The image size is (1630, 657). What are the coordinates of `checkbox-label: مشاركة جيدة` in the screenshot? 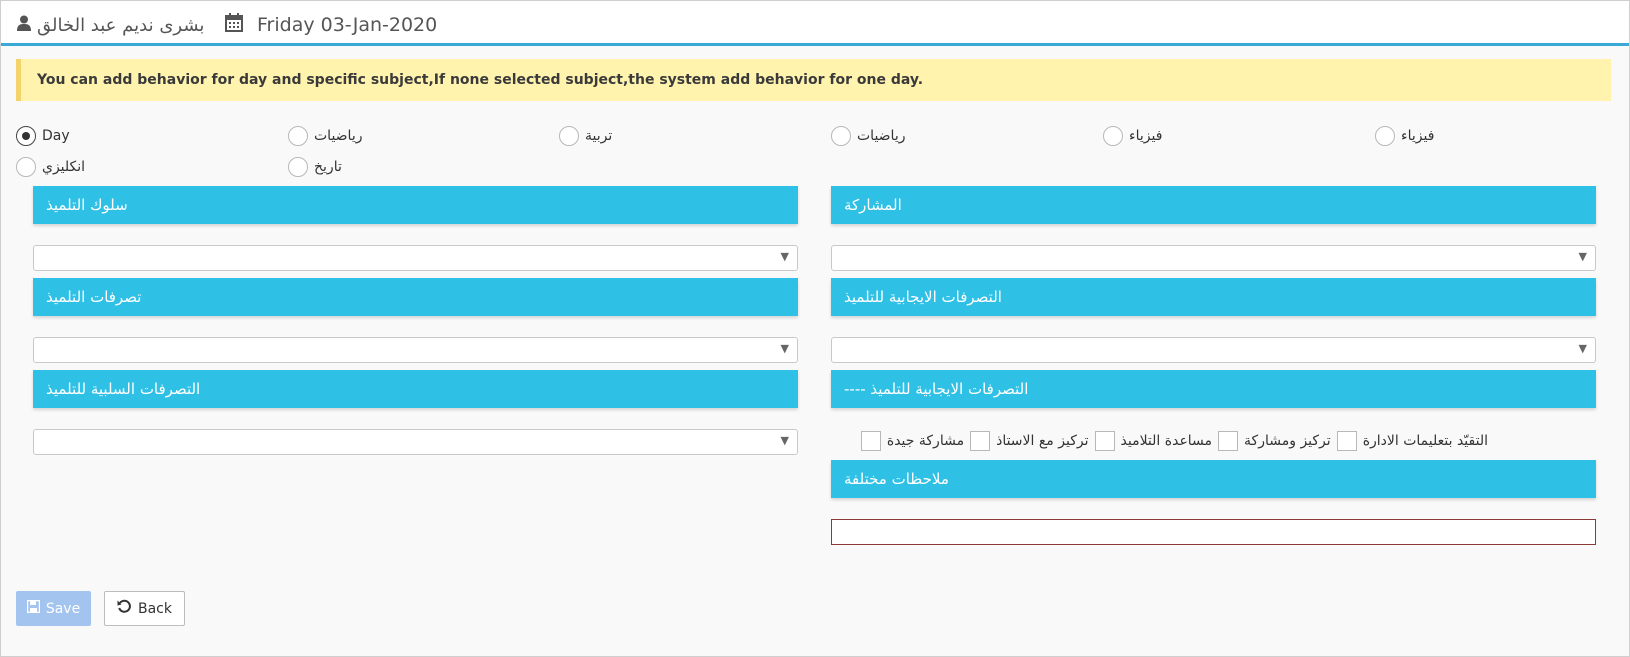 It's located at (925, 441).